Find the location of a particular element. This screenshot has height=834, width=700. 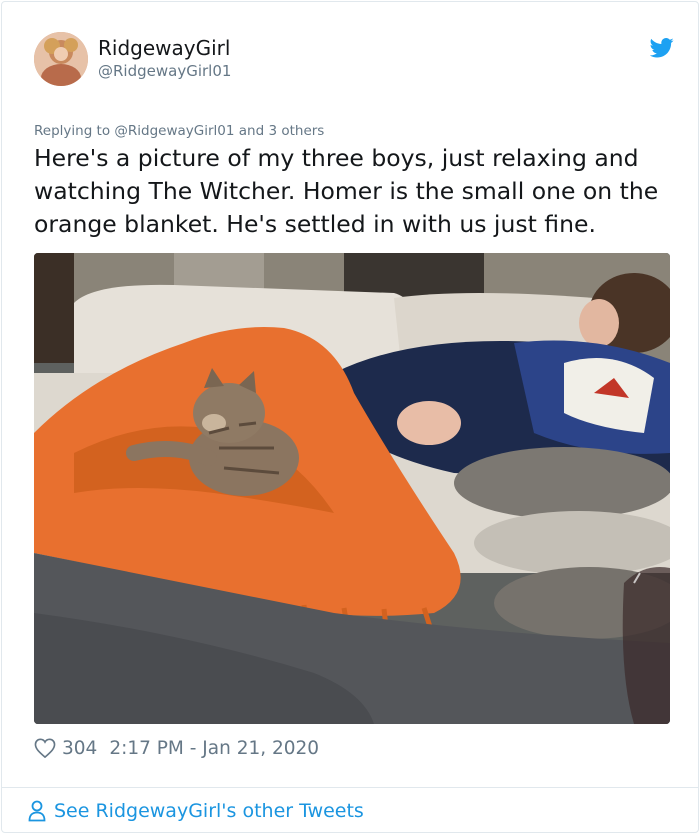

see-other-tweets-link: See RidgewayGirl's other Tweets is located at coordinates (196, 811).